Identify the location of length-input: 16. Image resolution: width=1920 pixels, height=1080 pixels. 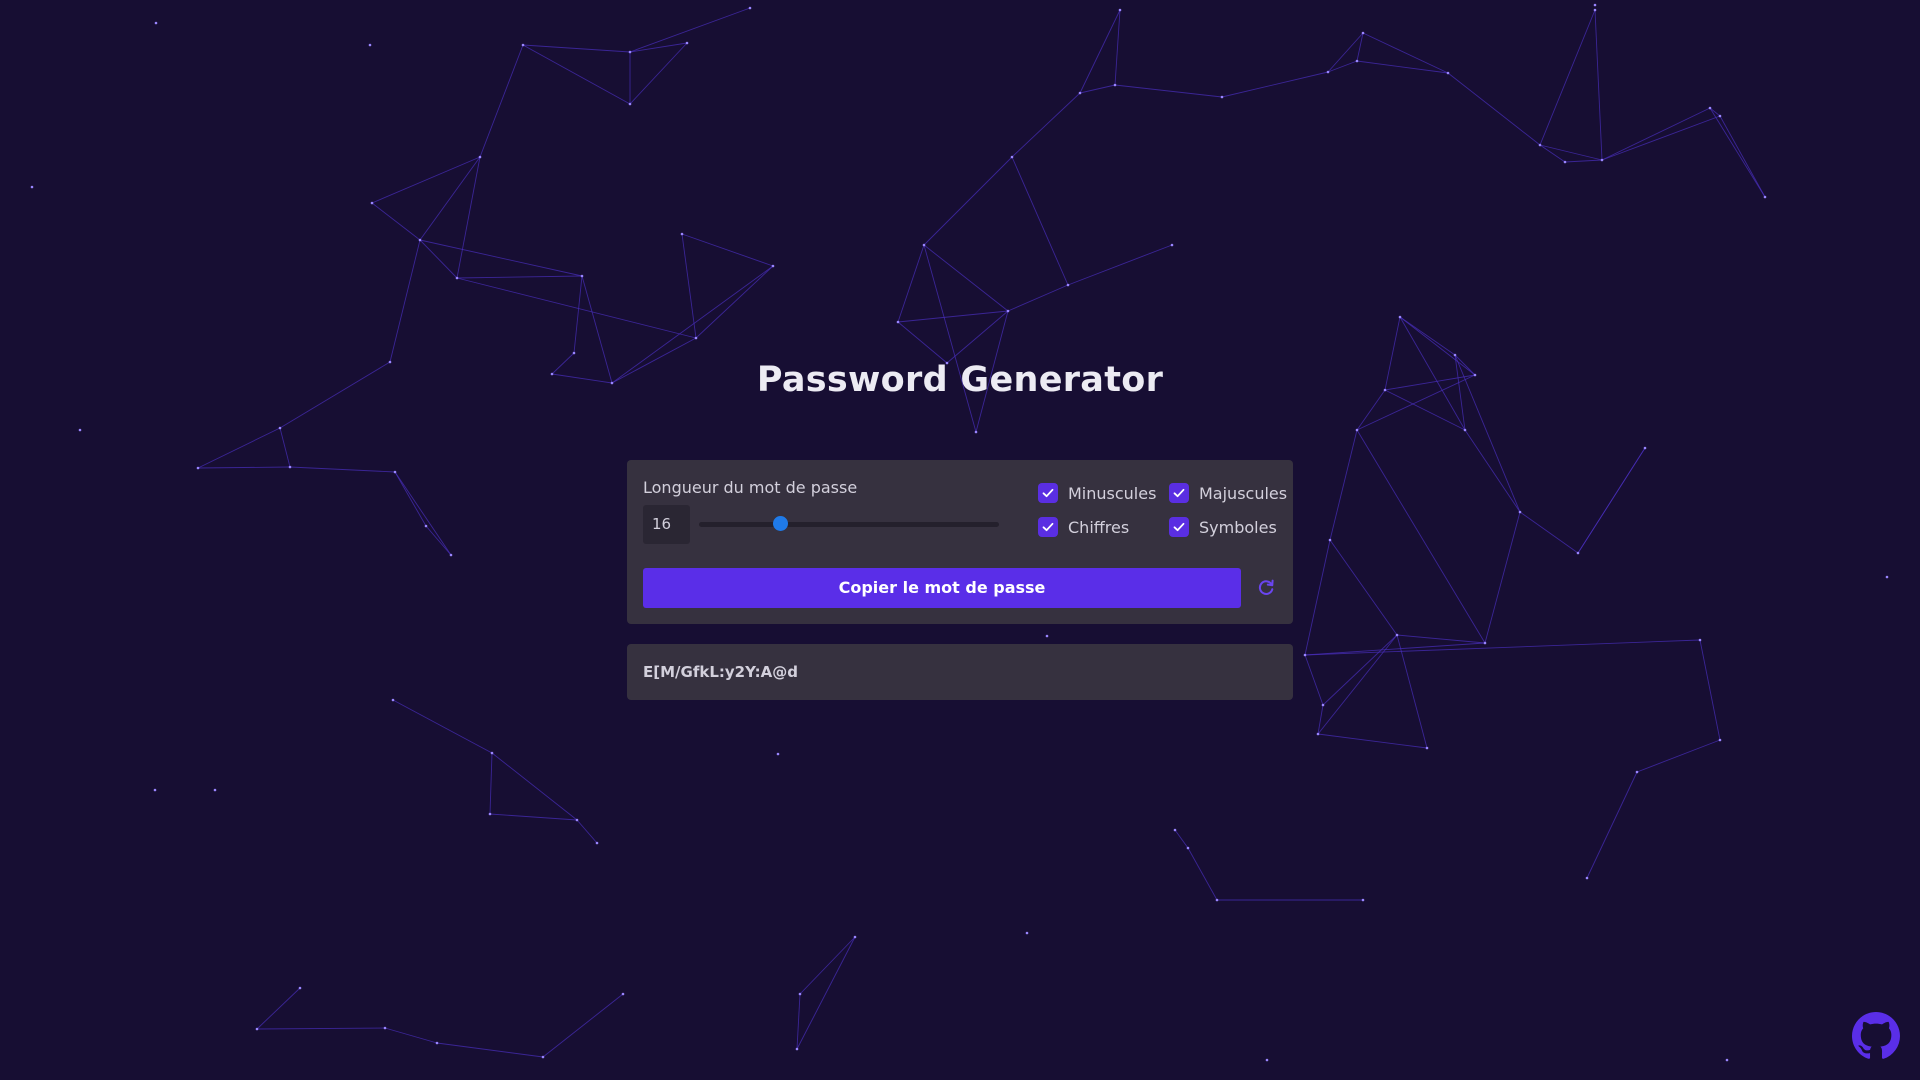
(666, 524).